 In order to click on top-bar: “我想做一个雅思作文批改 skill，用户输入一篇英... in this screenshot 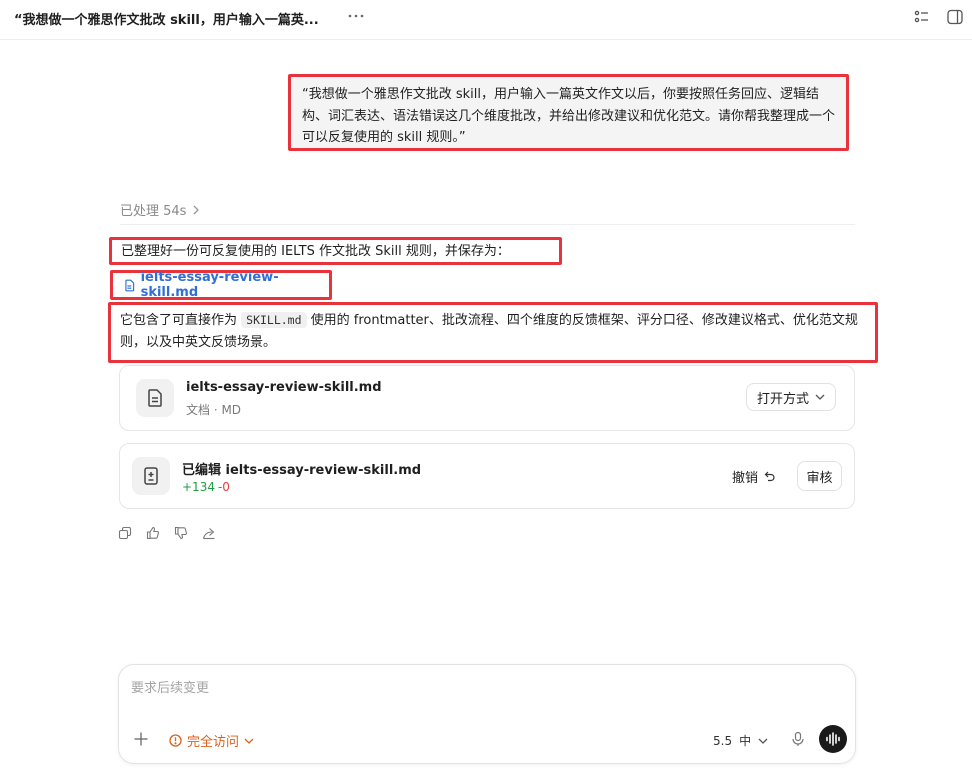, I will do `click(486, 20)`.